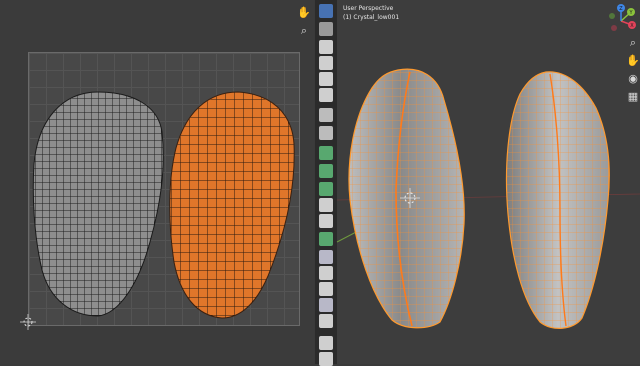 The height and width of the screenshot is (366, 640). Describe the element at coordinates (632, 26) in the screenshot. I see `gizmo-label-x: X` at that location.